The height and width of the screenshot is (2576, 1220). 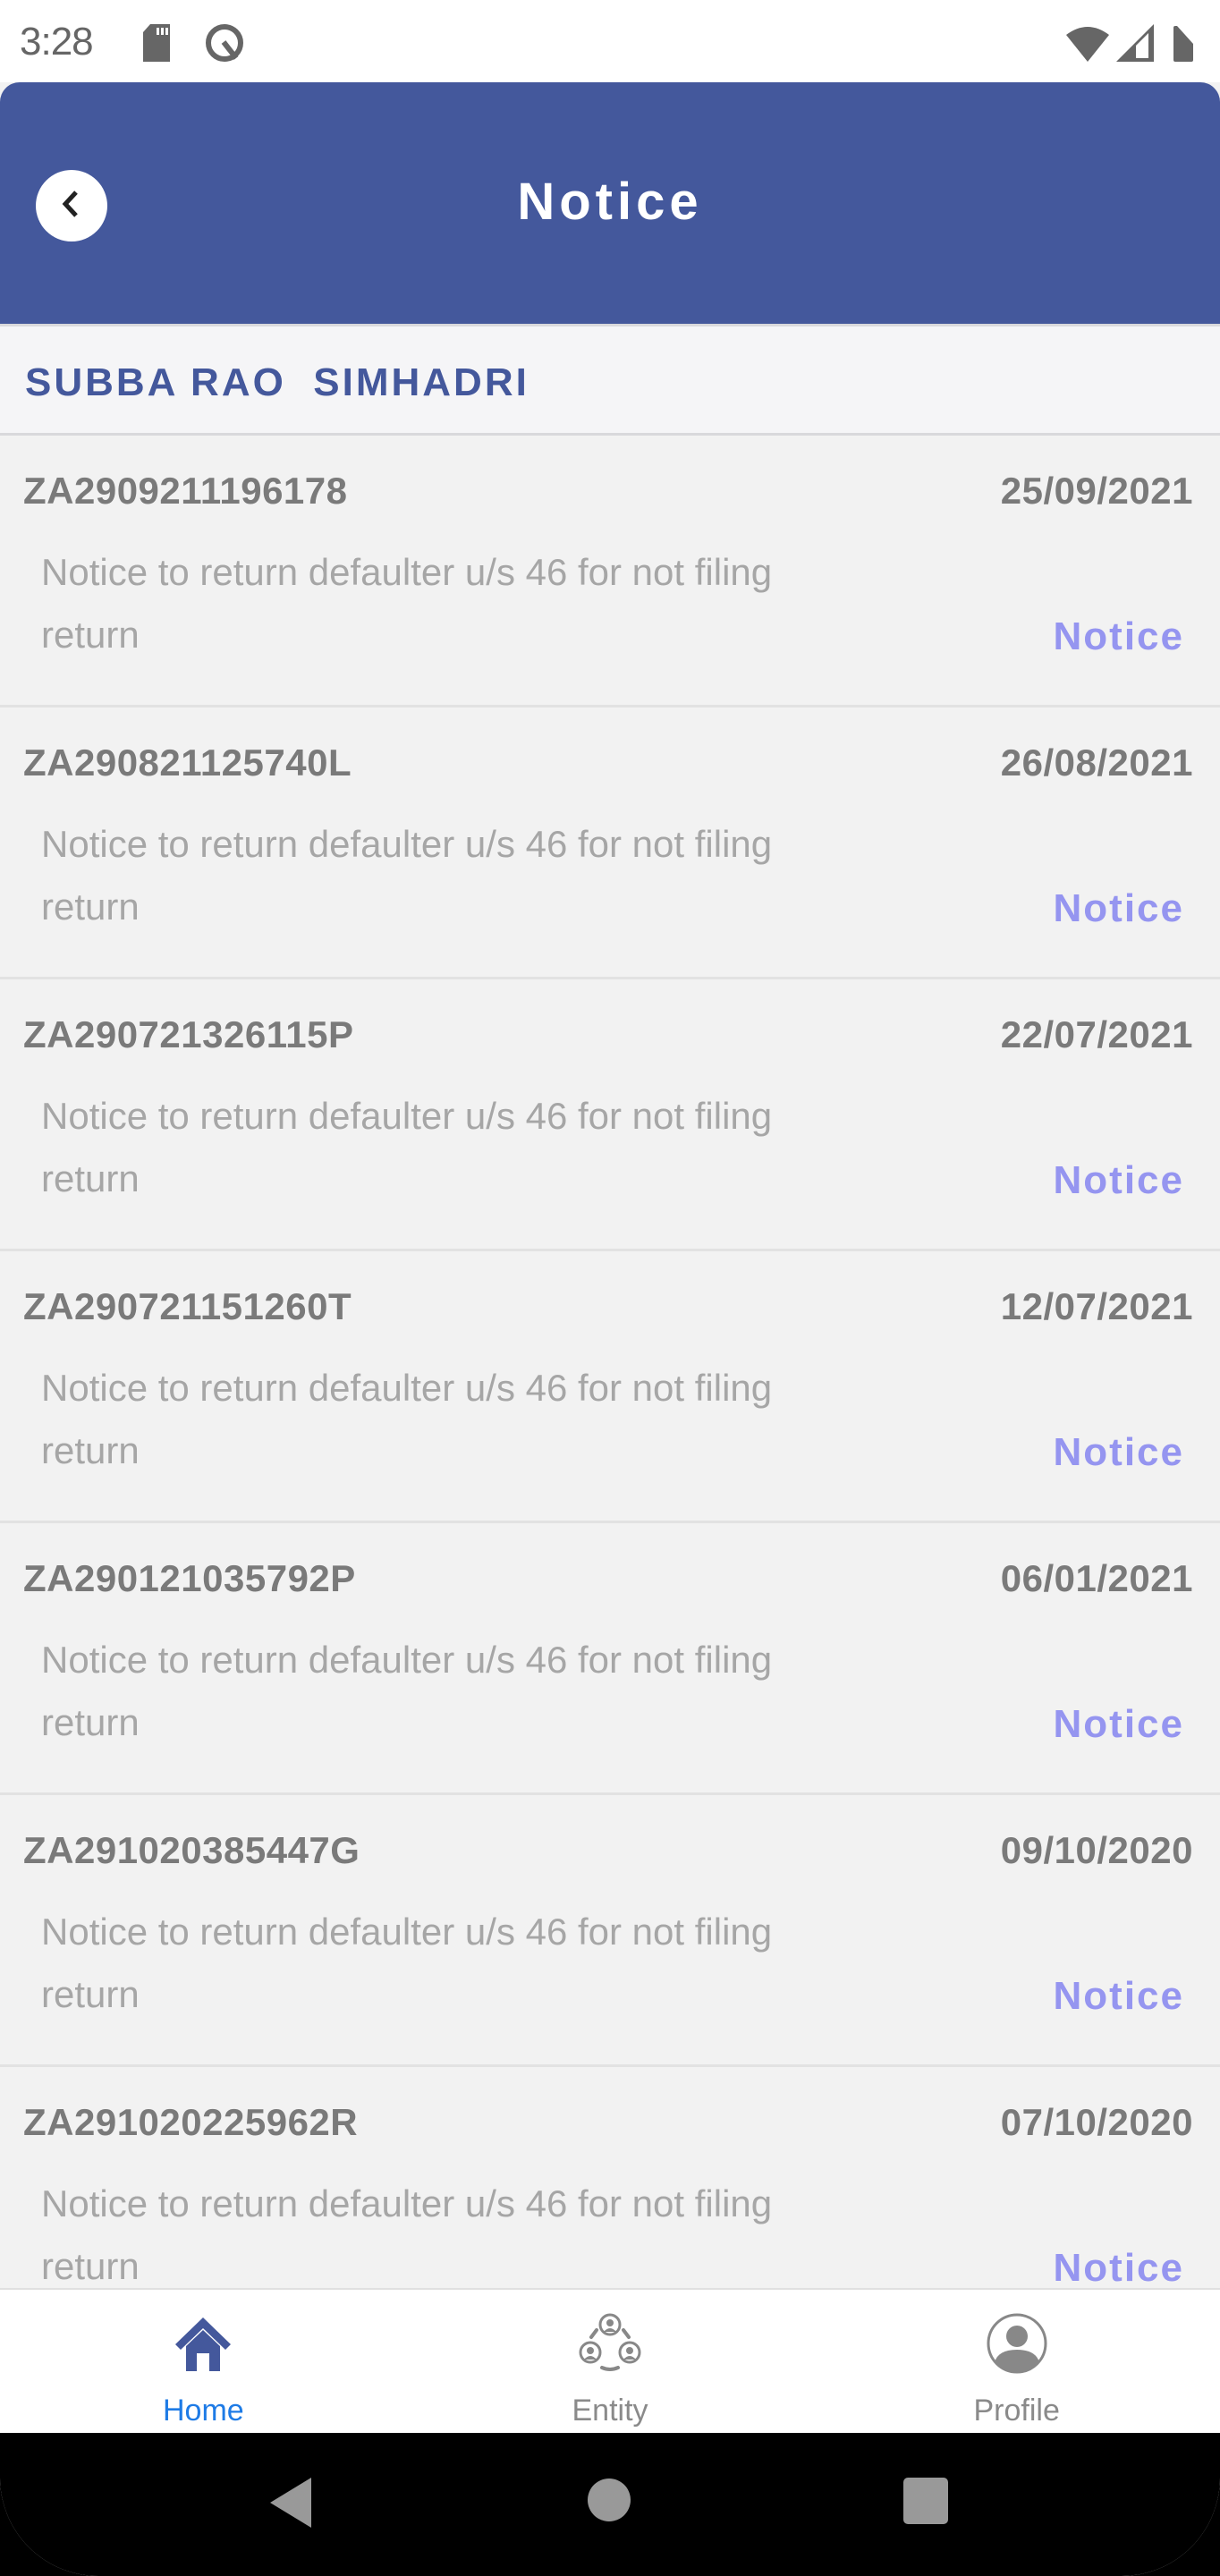 I want to click on nav-item-entity: Entity, so click(x=610, y=2361).